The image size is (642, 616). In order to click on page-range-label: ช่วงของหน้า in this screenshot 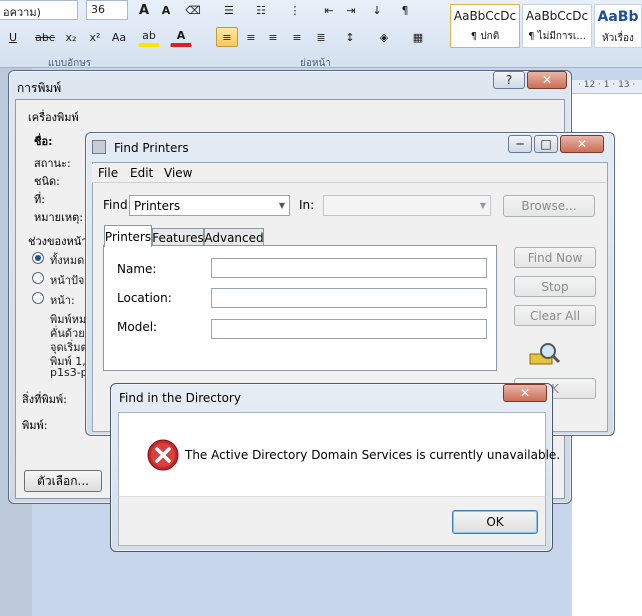, I will do `click(58, 241)`.